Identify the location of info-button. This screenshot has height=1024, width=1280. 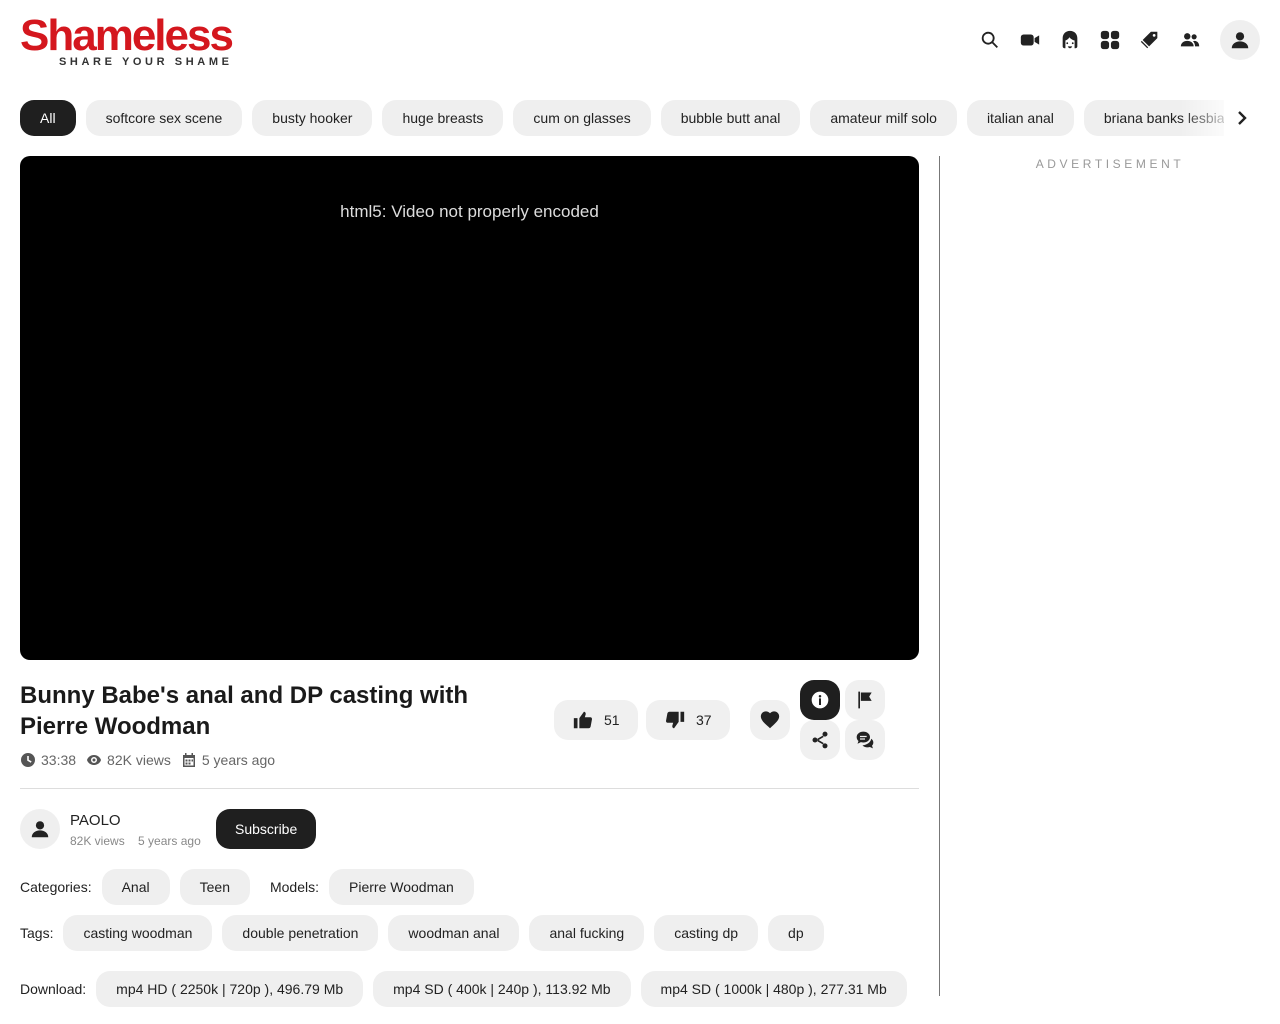
(820, 700).